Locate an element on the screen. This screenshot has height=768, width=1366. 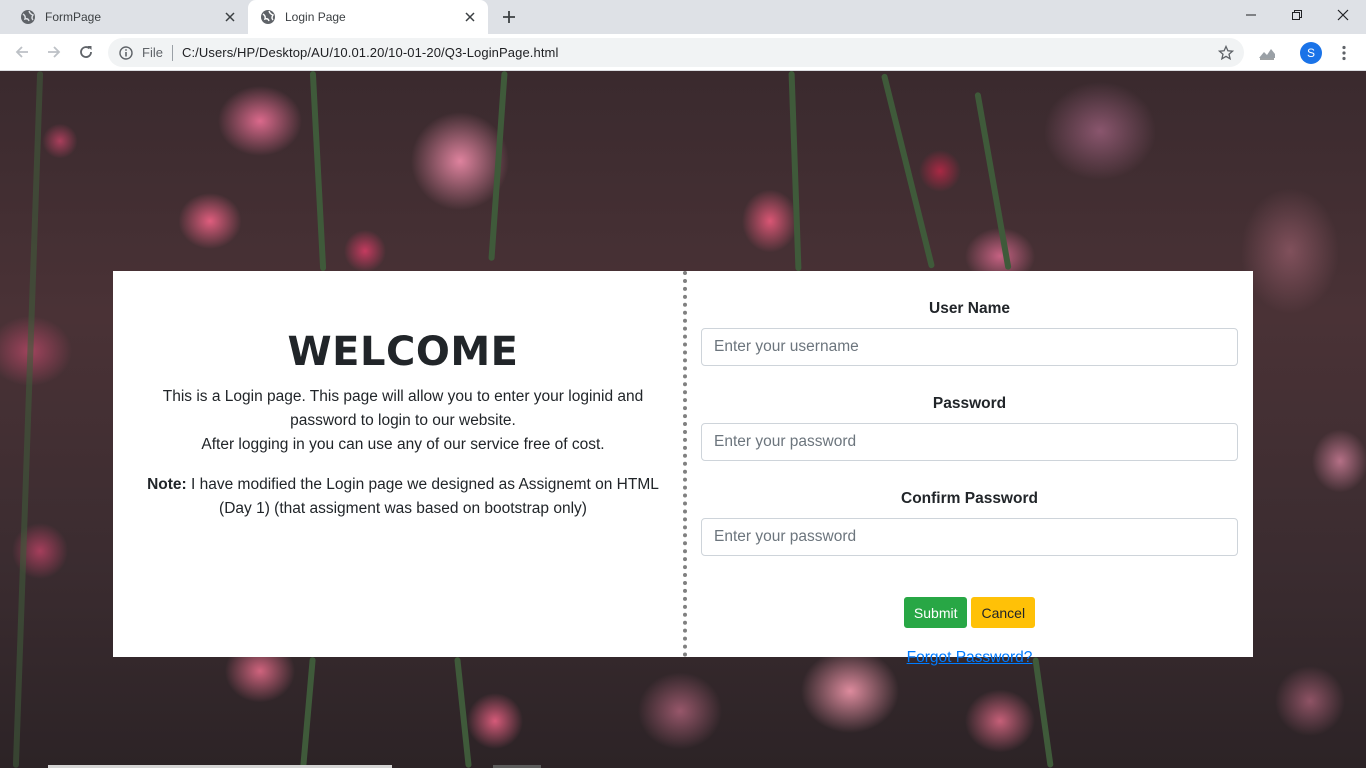
button-row: Submit Cancel is located at coordinates (969, 612).